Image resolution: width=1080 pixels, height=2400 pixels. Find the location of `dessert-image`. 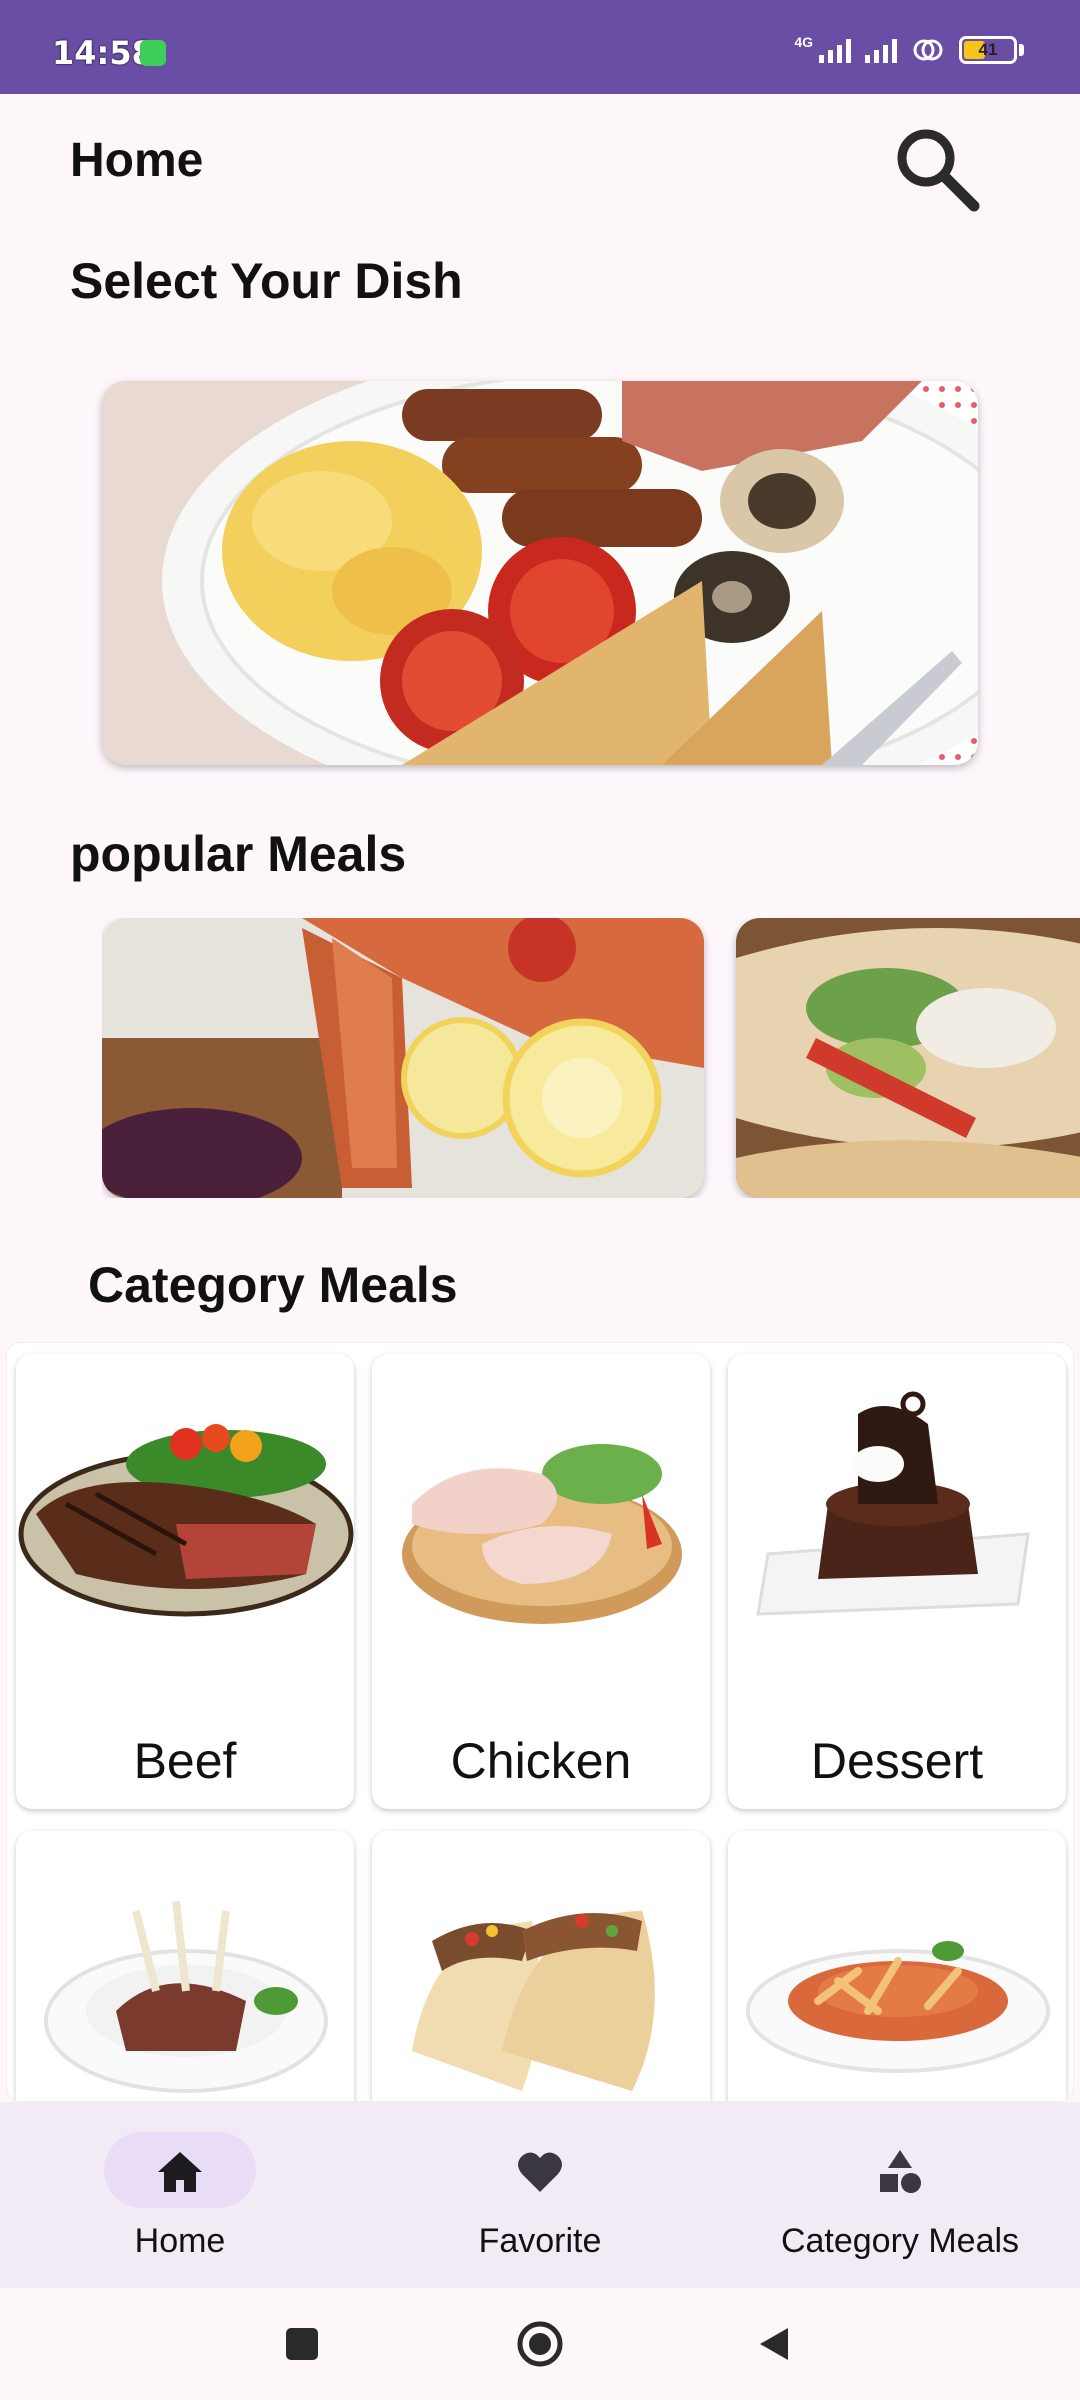

dessert-image is located at coordinates (893, 1503).